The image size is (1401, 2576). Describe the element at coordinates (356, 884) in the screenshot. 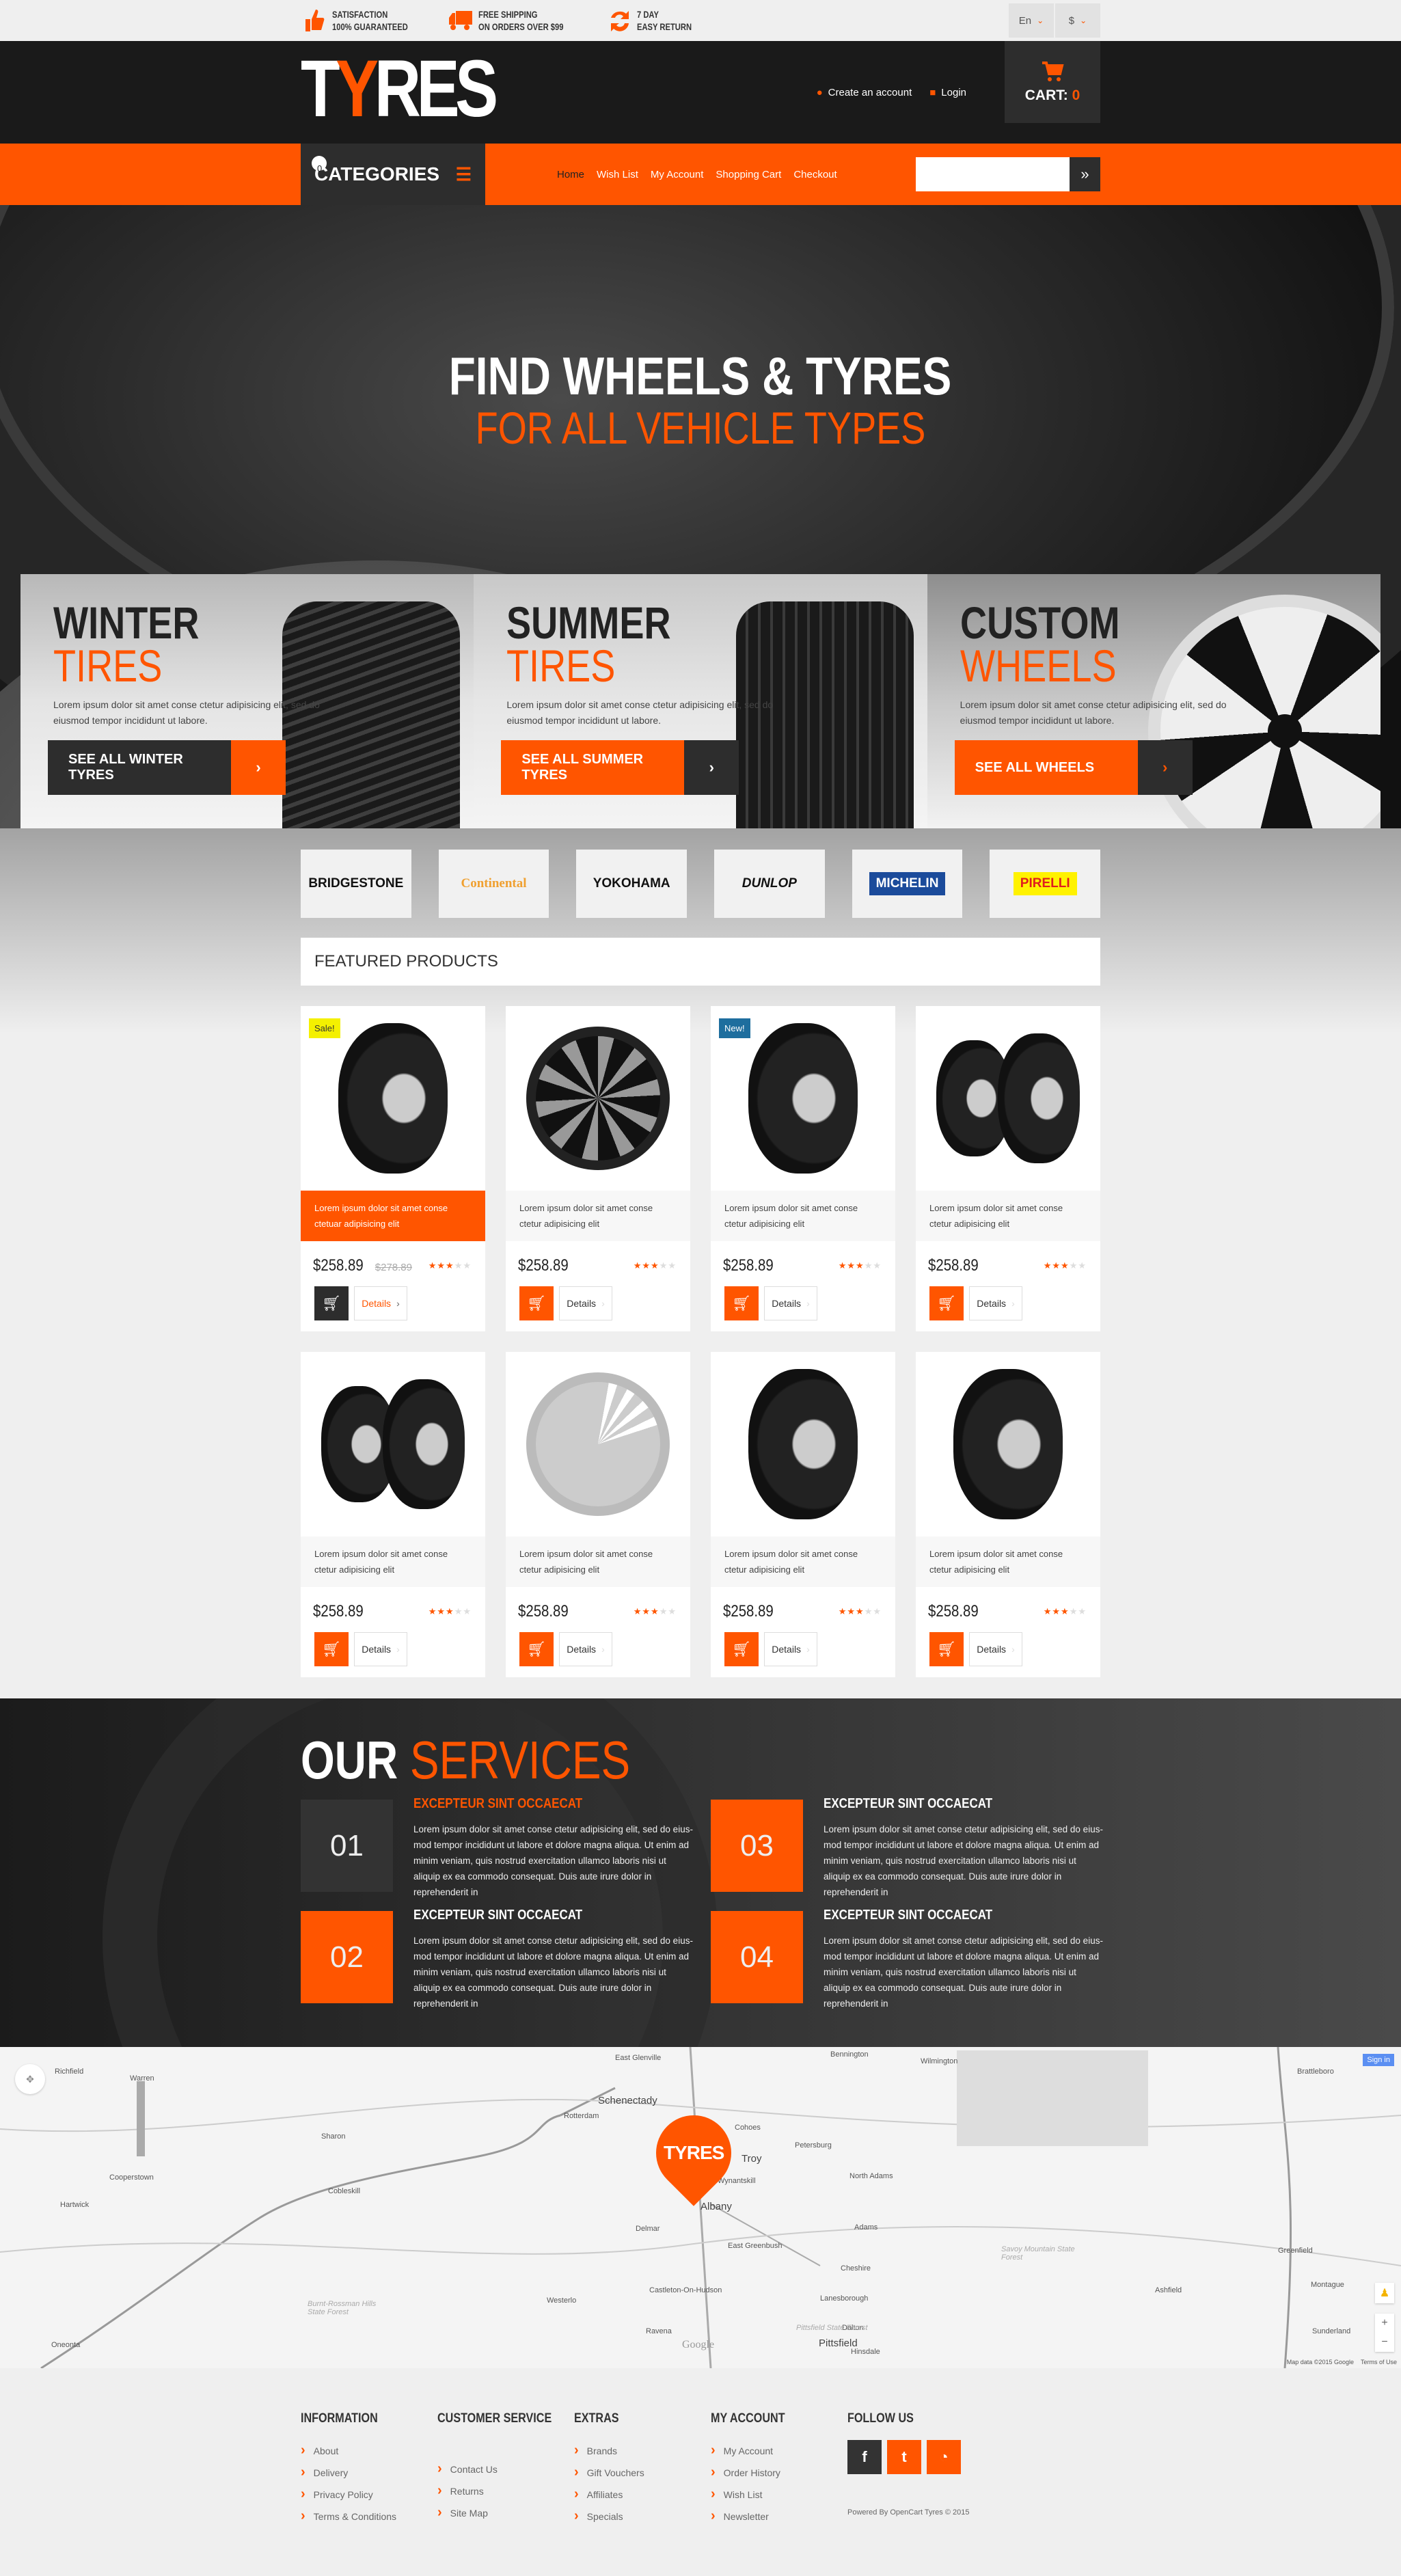

I see `brand-logo: BRIDGESTONE` at that location.